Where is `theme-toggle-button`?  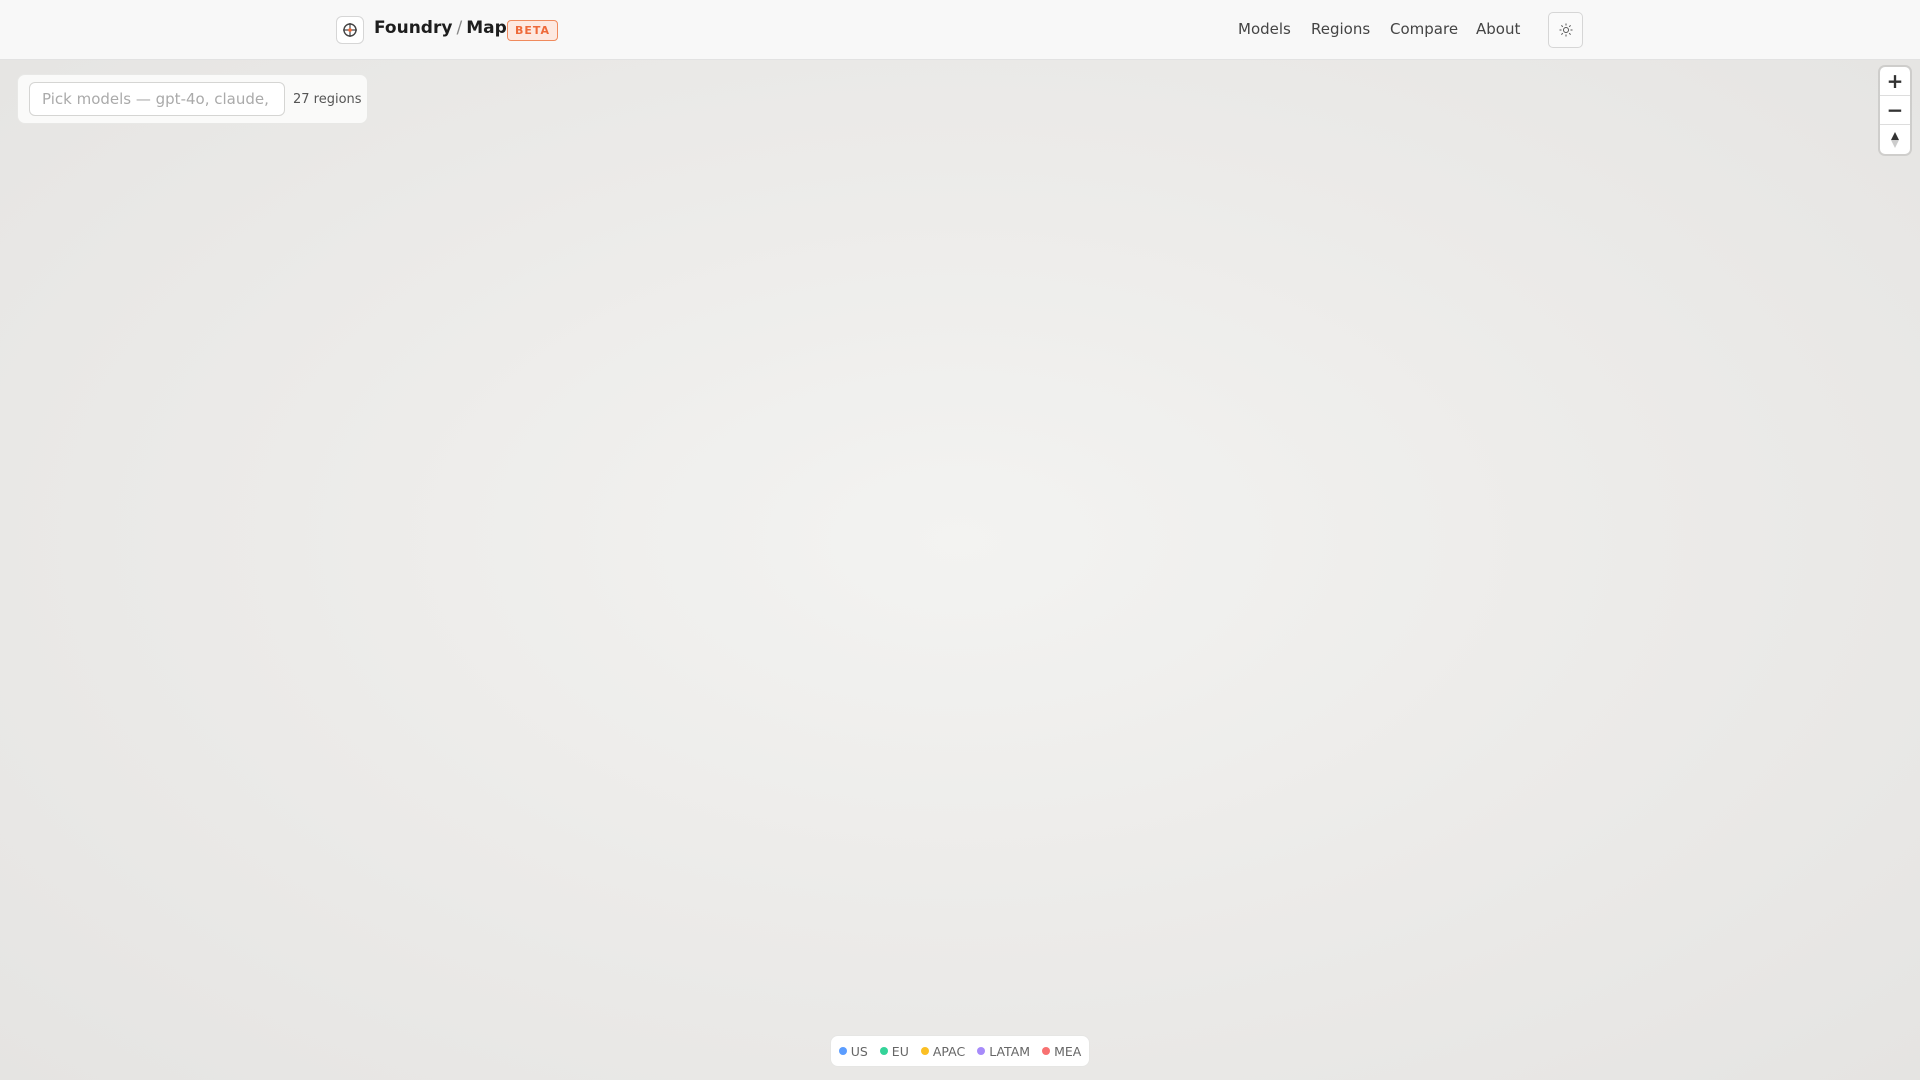
theme-toggle-button is located at coordinates (1565, 30).